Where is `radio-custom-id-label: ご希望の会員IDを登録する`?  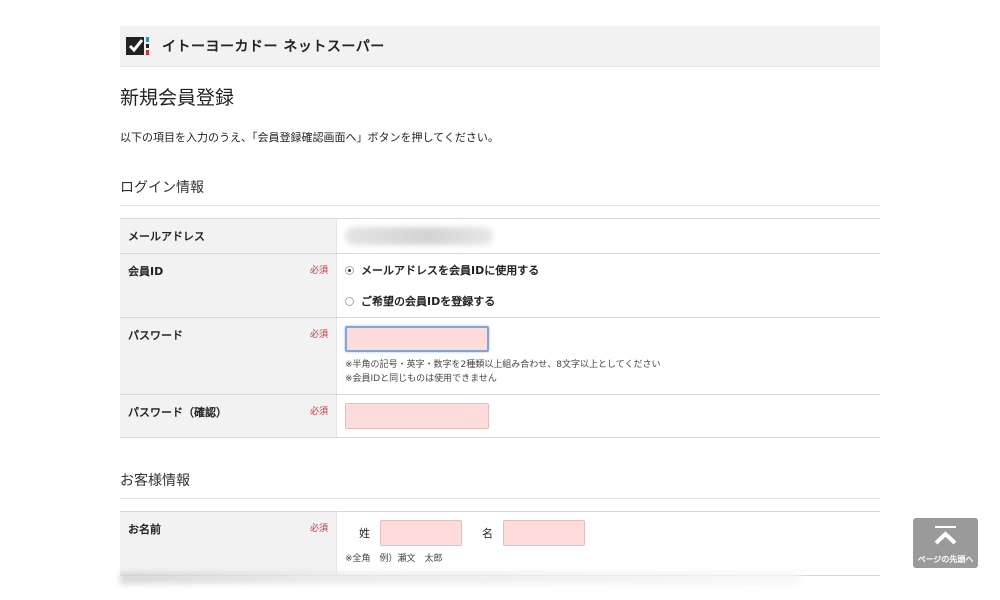
radio-custom-id-label: ご希望の会員IDを登録する is located at coordinates (428, 301).